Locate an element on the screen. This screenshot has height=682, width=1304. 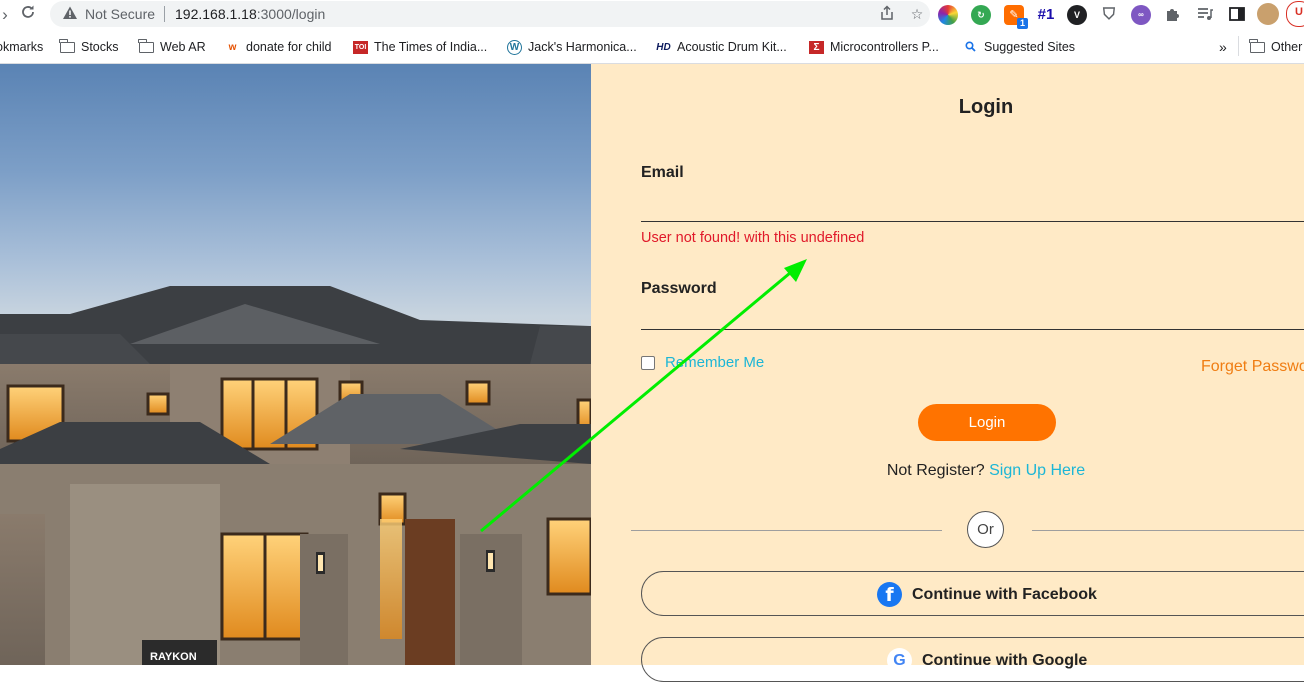
bookmark-label: okmarks is located at coordinates (22, 47).